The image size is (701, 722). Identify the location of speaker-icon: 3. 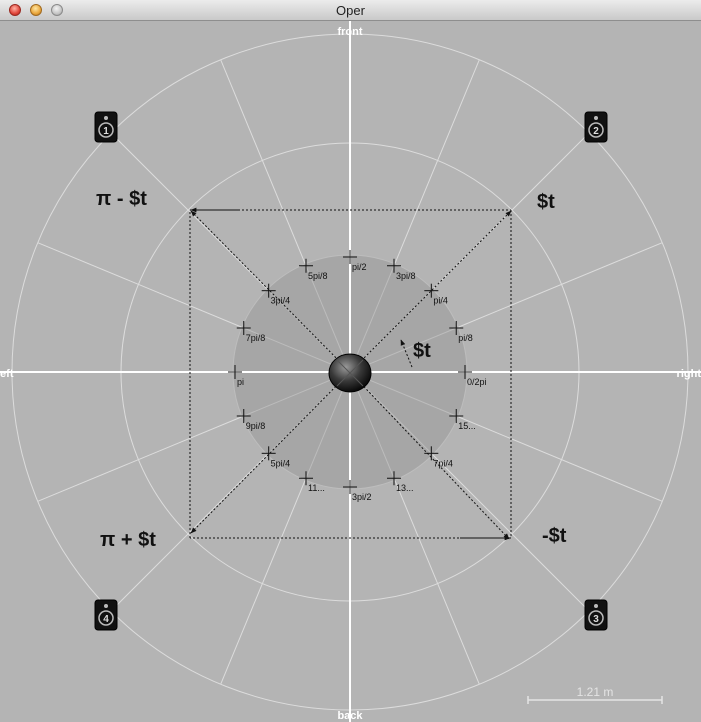
(596, 615).